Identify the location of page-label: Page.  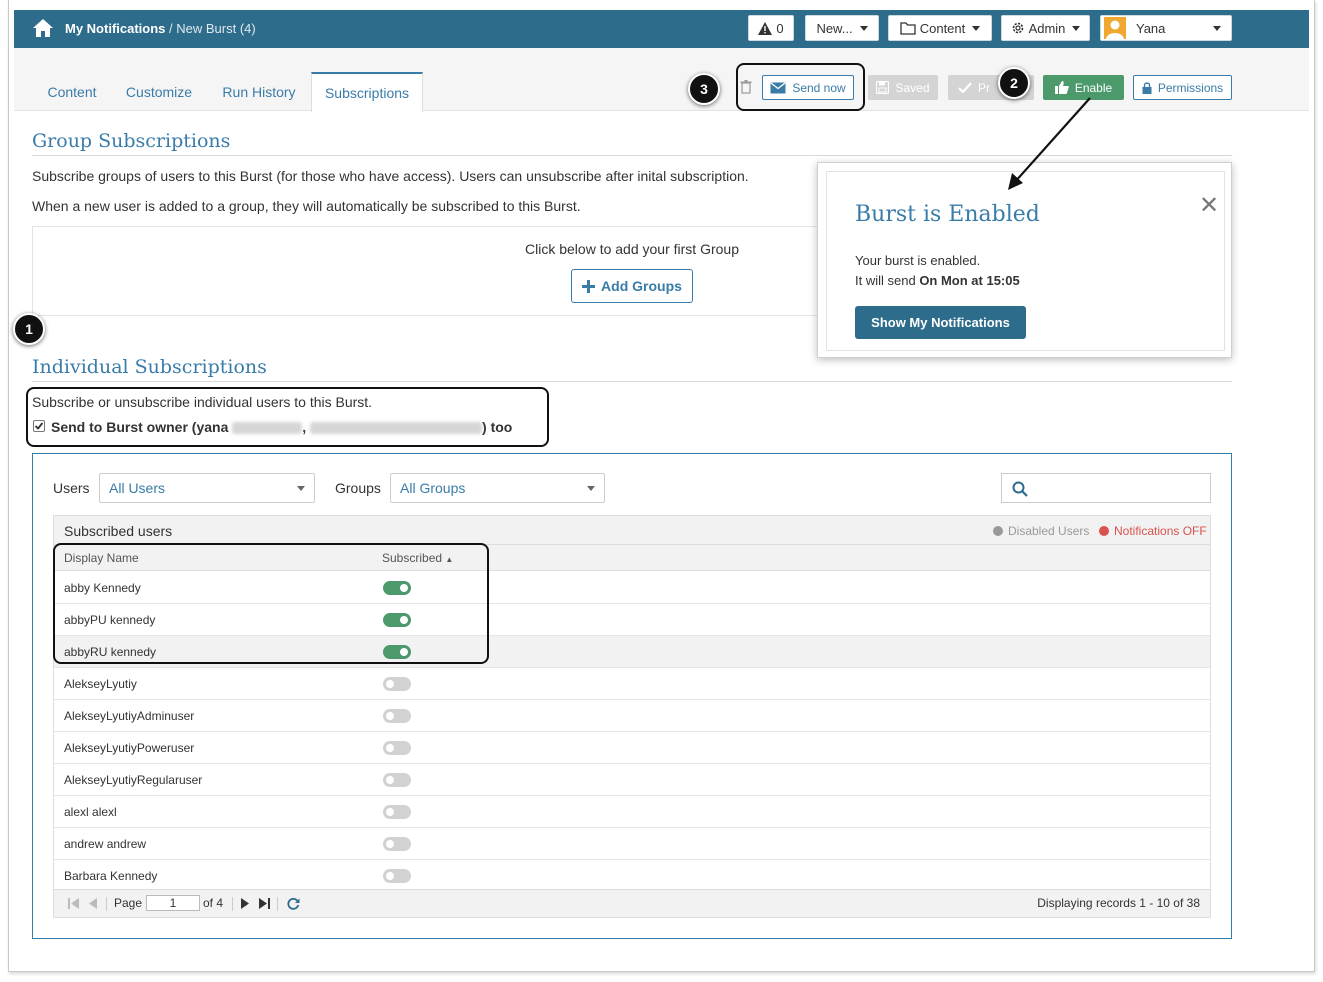
(128, 903).